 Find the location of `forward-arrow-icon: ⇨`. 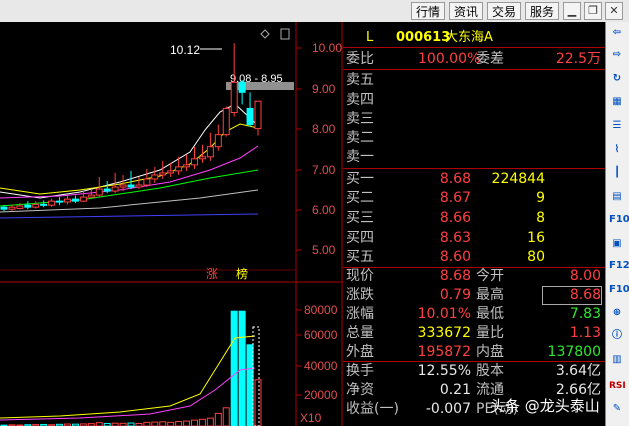

forward-arrow-icon: ⇨ is located at coordinates (617, 55).